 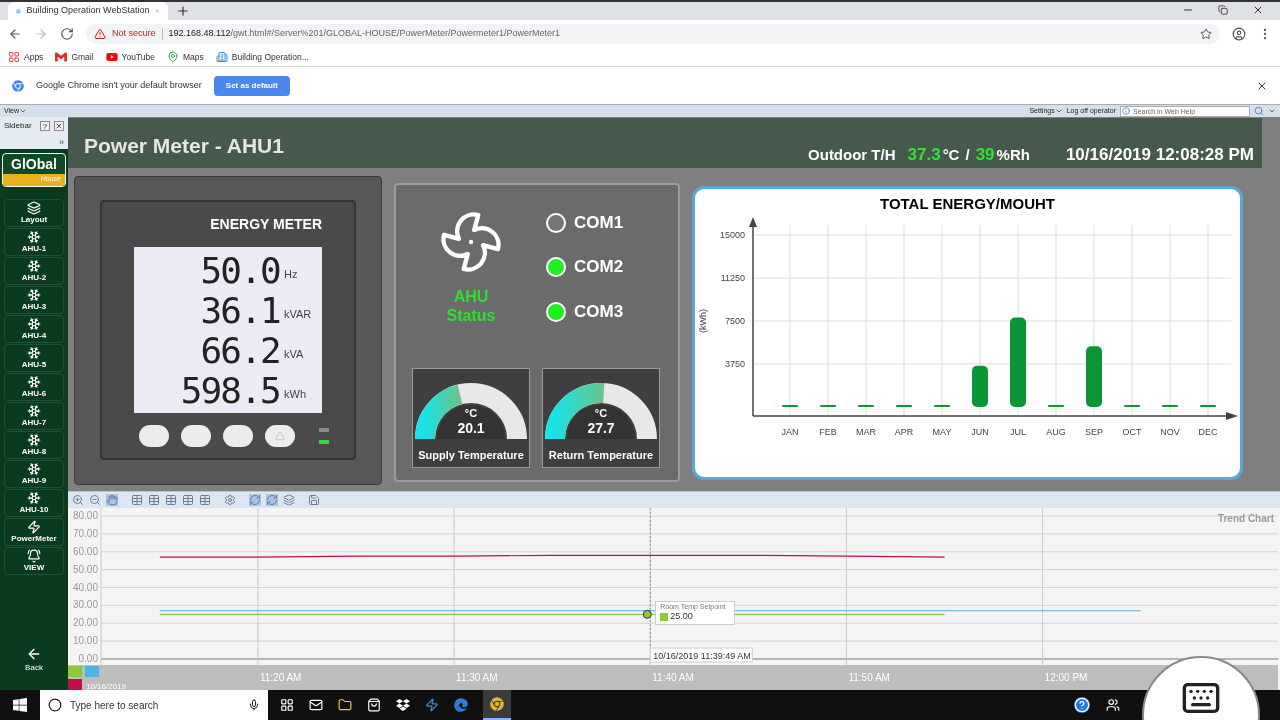 I want to click on bookmark: YouTube, so click(x=130, y=57).